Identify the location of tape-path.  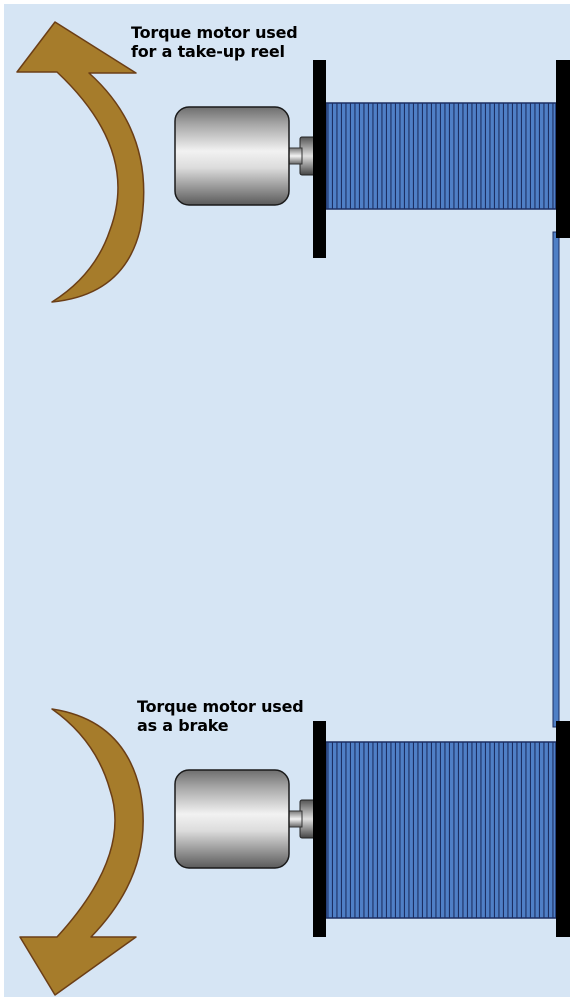
(556, 479).